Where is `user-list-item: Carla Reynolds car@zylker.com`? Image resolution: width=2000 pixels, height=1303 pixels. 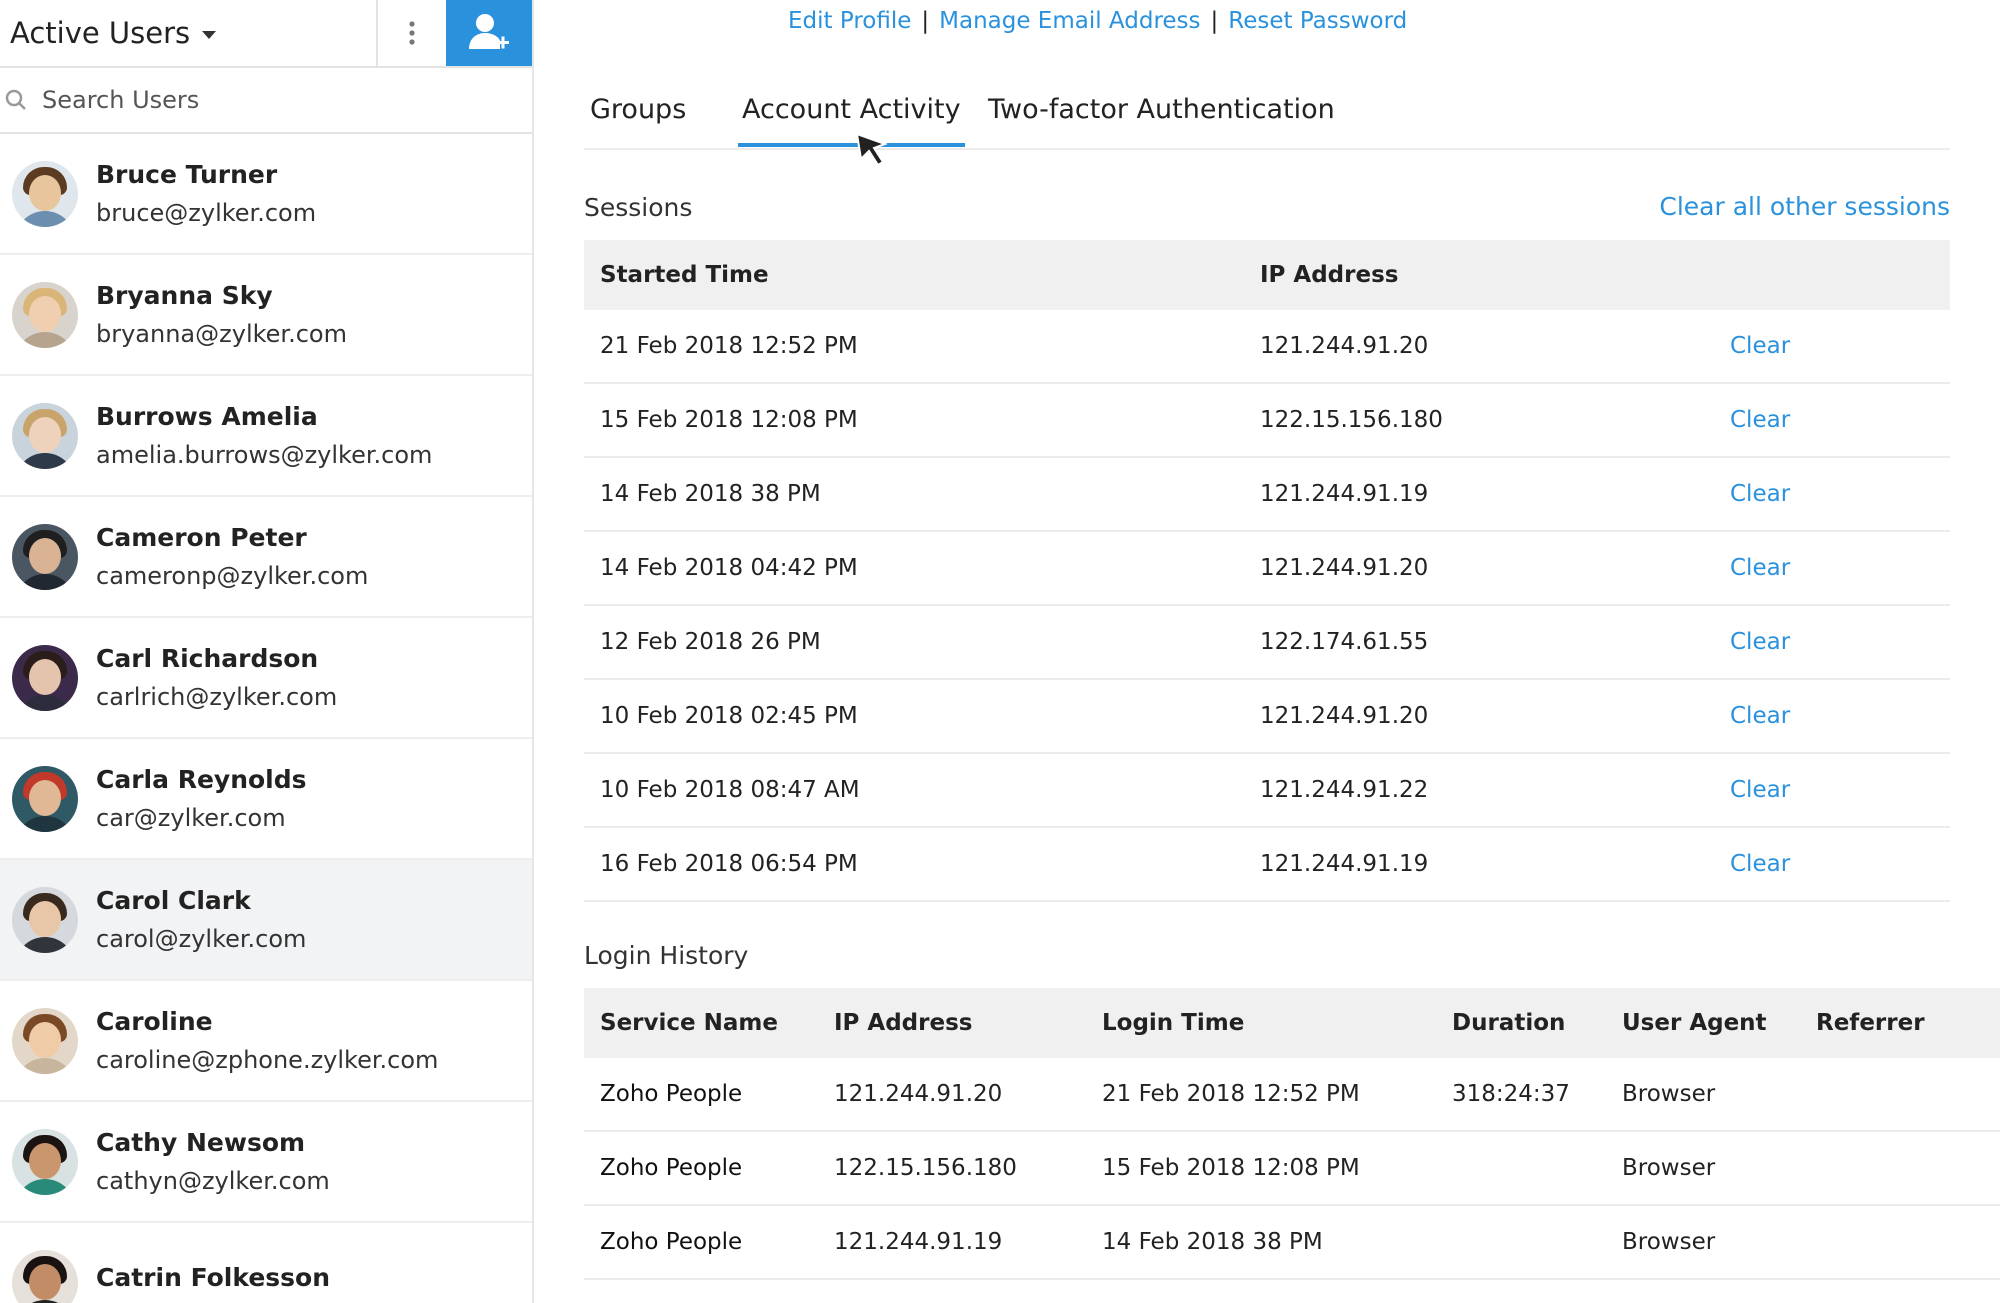 user-list-item: Carla Reynolds car@zylker.com is located at coordinates (266, 799).